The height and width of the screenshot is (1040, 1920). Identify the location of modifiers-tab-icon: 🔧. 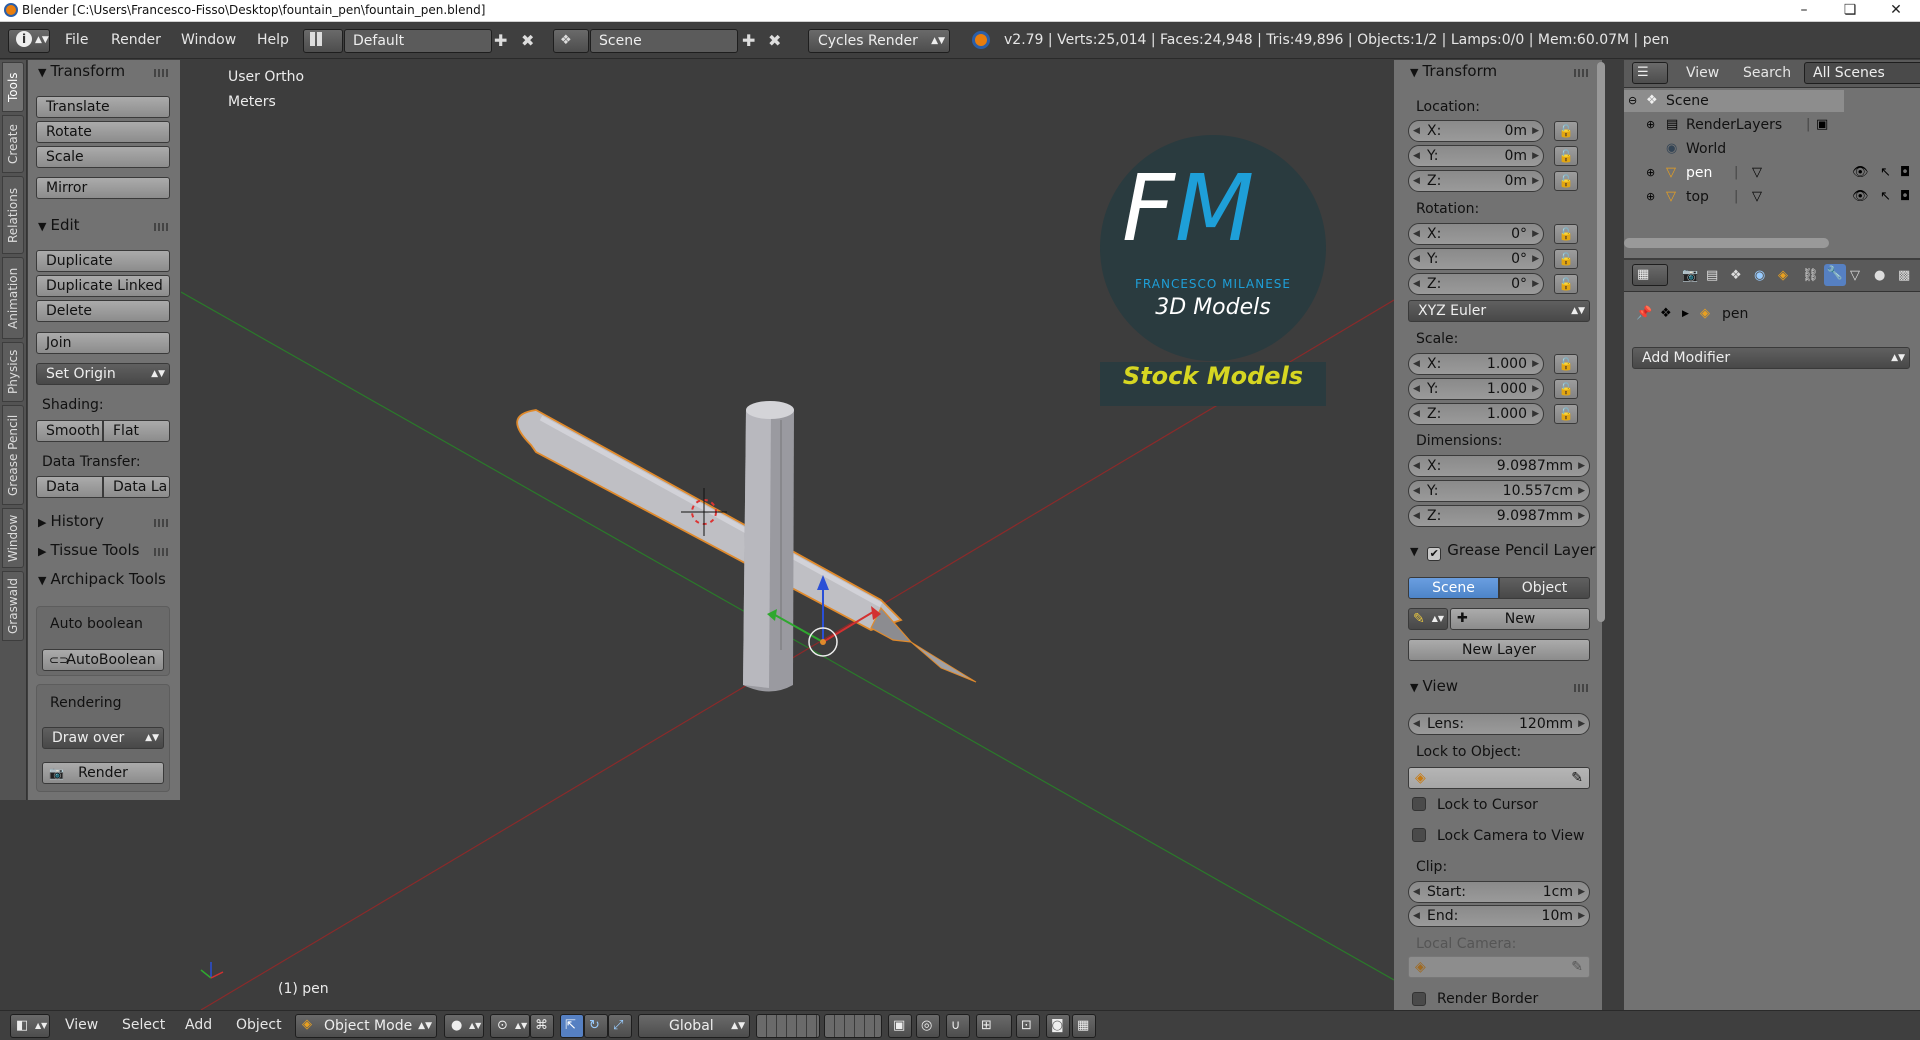
(1835, 275).